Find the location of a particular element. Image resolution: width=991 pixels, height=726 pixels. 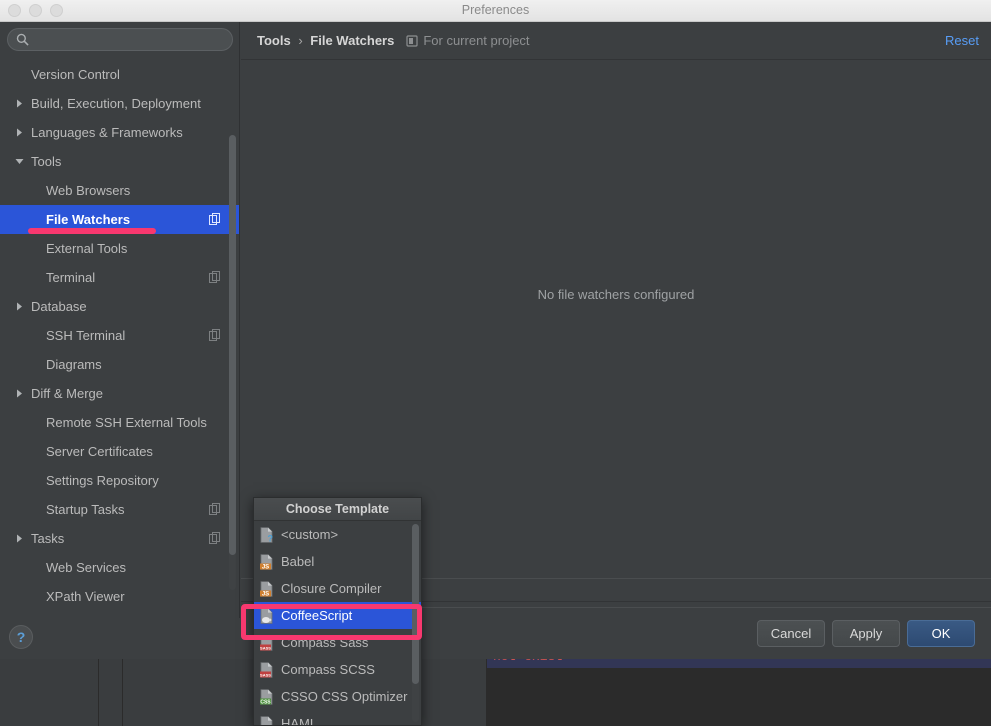

sidebar-item-label: Web Browsers is located at coordinates (88, 190).